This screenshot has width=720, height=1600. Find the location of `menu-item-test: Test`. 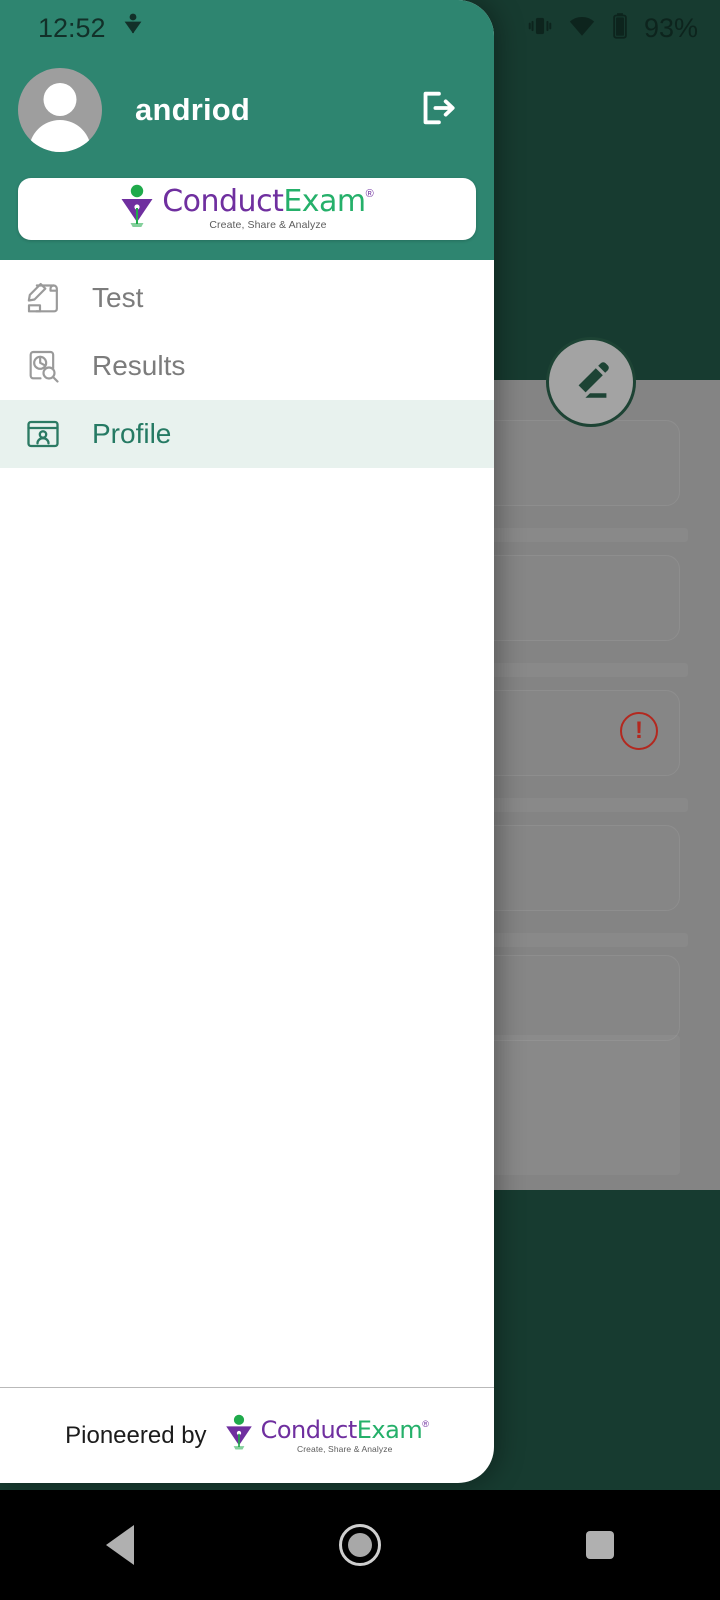

menu-item-test: Test is located at coordinates (247, 298).